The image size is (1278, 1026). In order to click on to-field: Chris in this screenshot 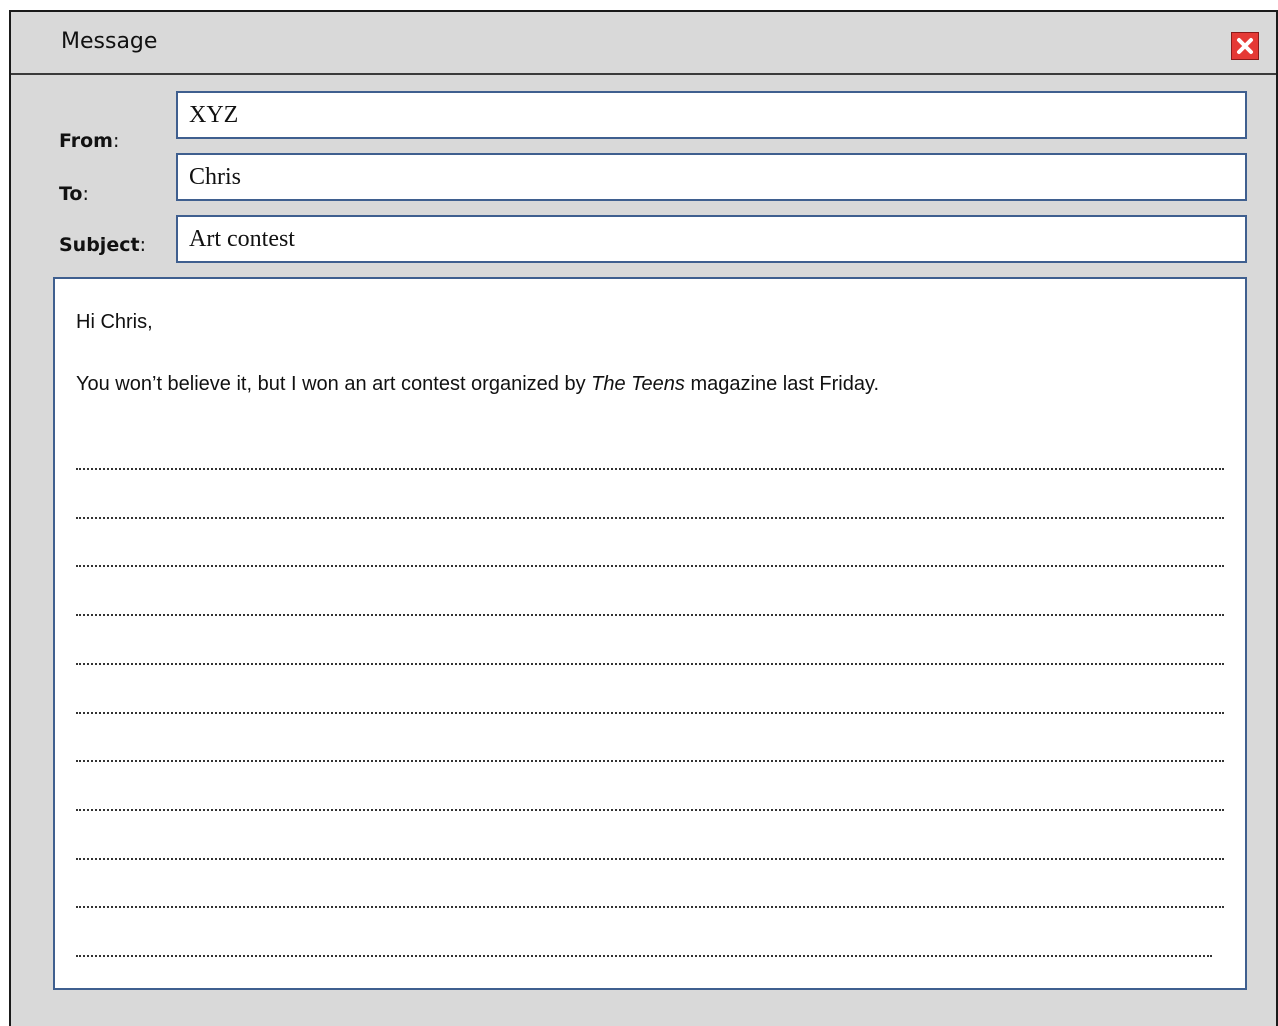, I will do `click(711, 177)`.